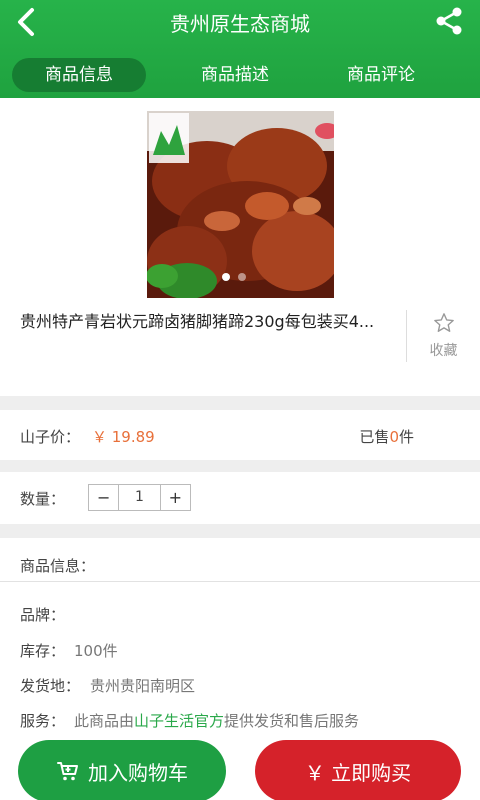 The image size is (480, 800). I want to click on service-text: 此商品由山子生活官方提供发货和售后服务, so click(217, 721).